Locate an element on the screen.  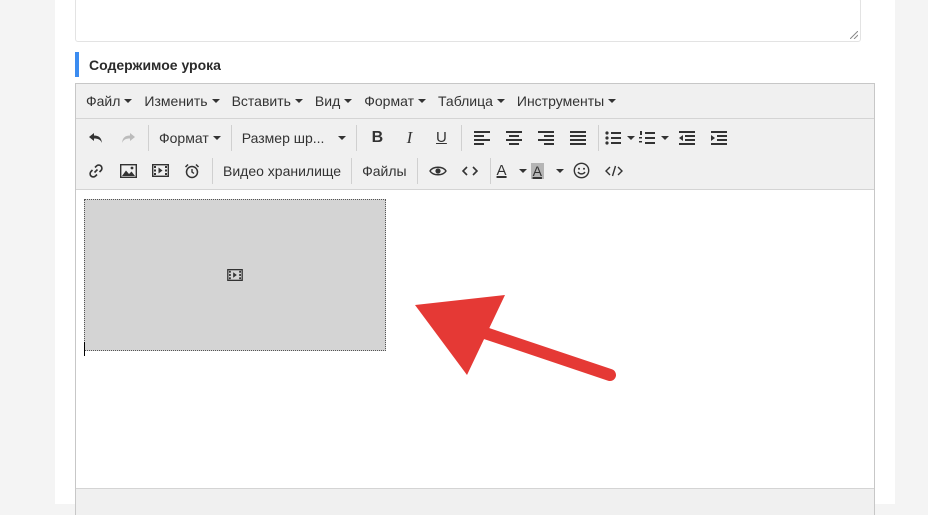
insert-media-button is located at coordinates (160, 171).